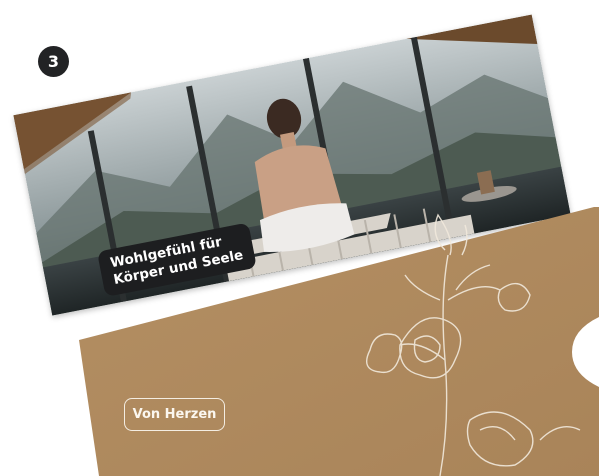  Describe the element at coordinates (174, 414) in the screenshot. I see `envelope-label: Von Herzen` at that location.